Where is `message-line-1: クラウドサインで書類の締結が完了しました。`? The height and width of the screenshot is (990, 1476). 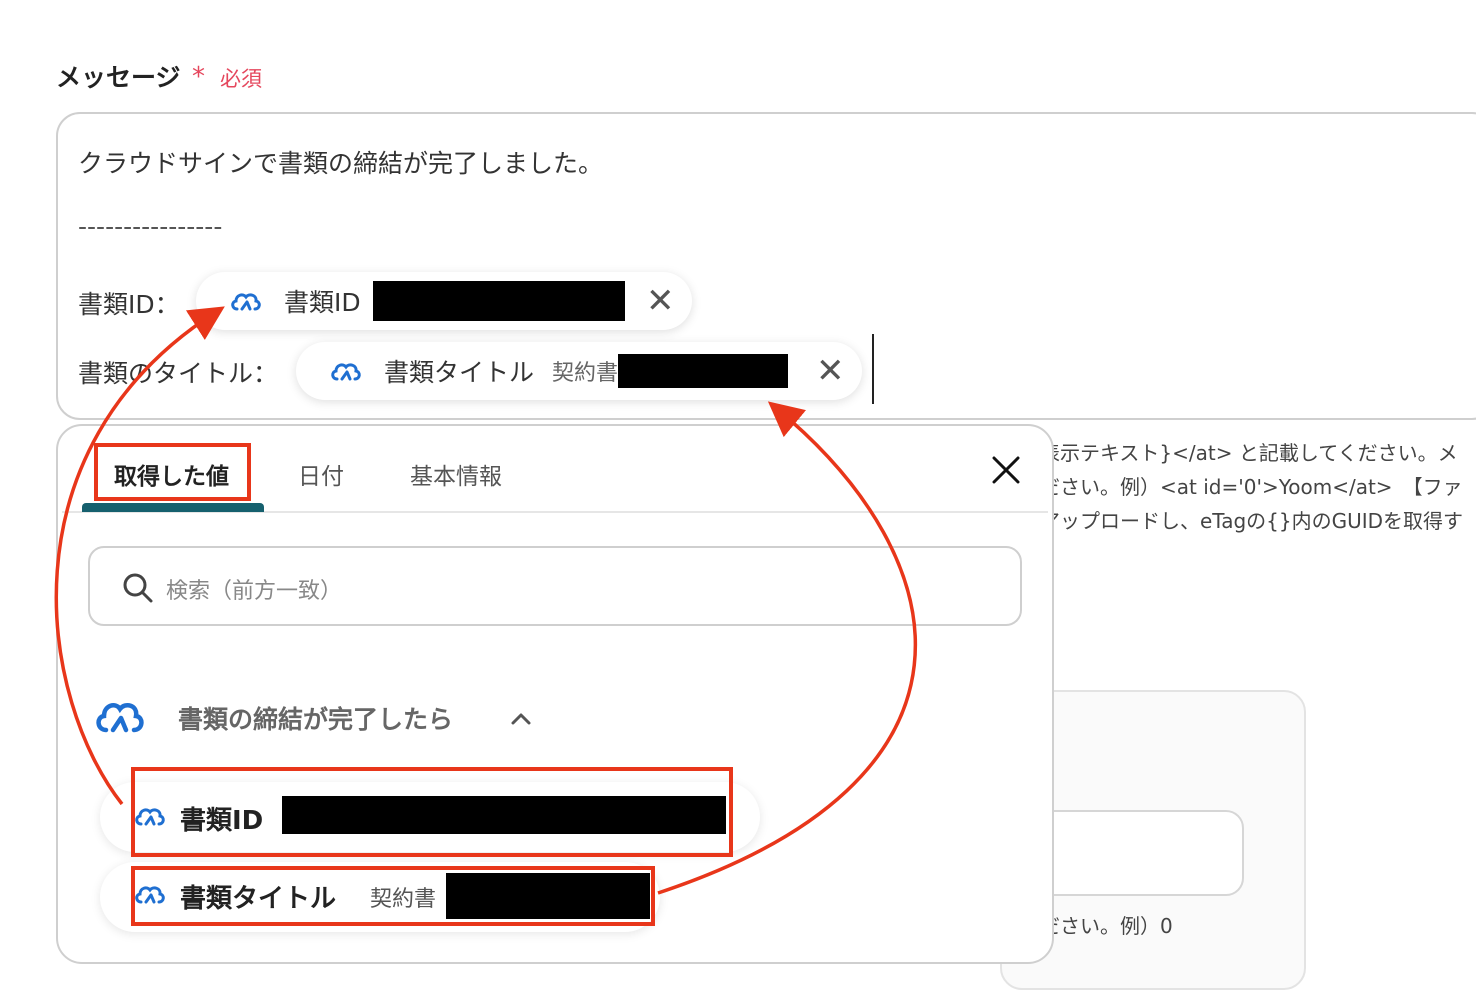
message-line-1: クラウドサインで書類の締結が完了しました。 is located at coordinates (341, 163).